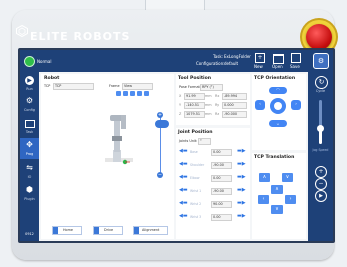 The image size is (347, 267). What do you see at coordinates (234, 105) in the screenshot?
I see `tool-ry-field: 0.000` at bounding box center [234, 105].